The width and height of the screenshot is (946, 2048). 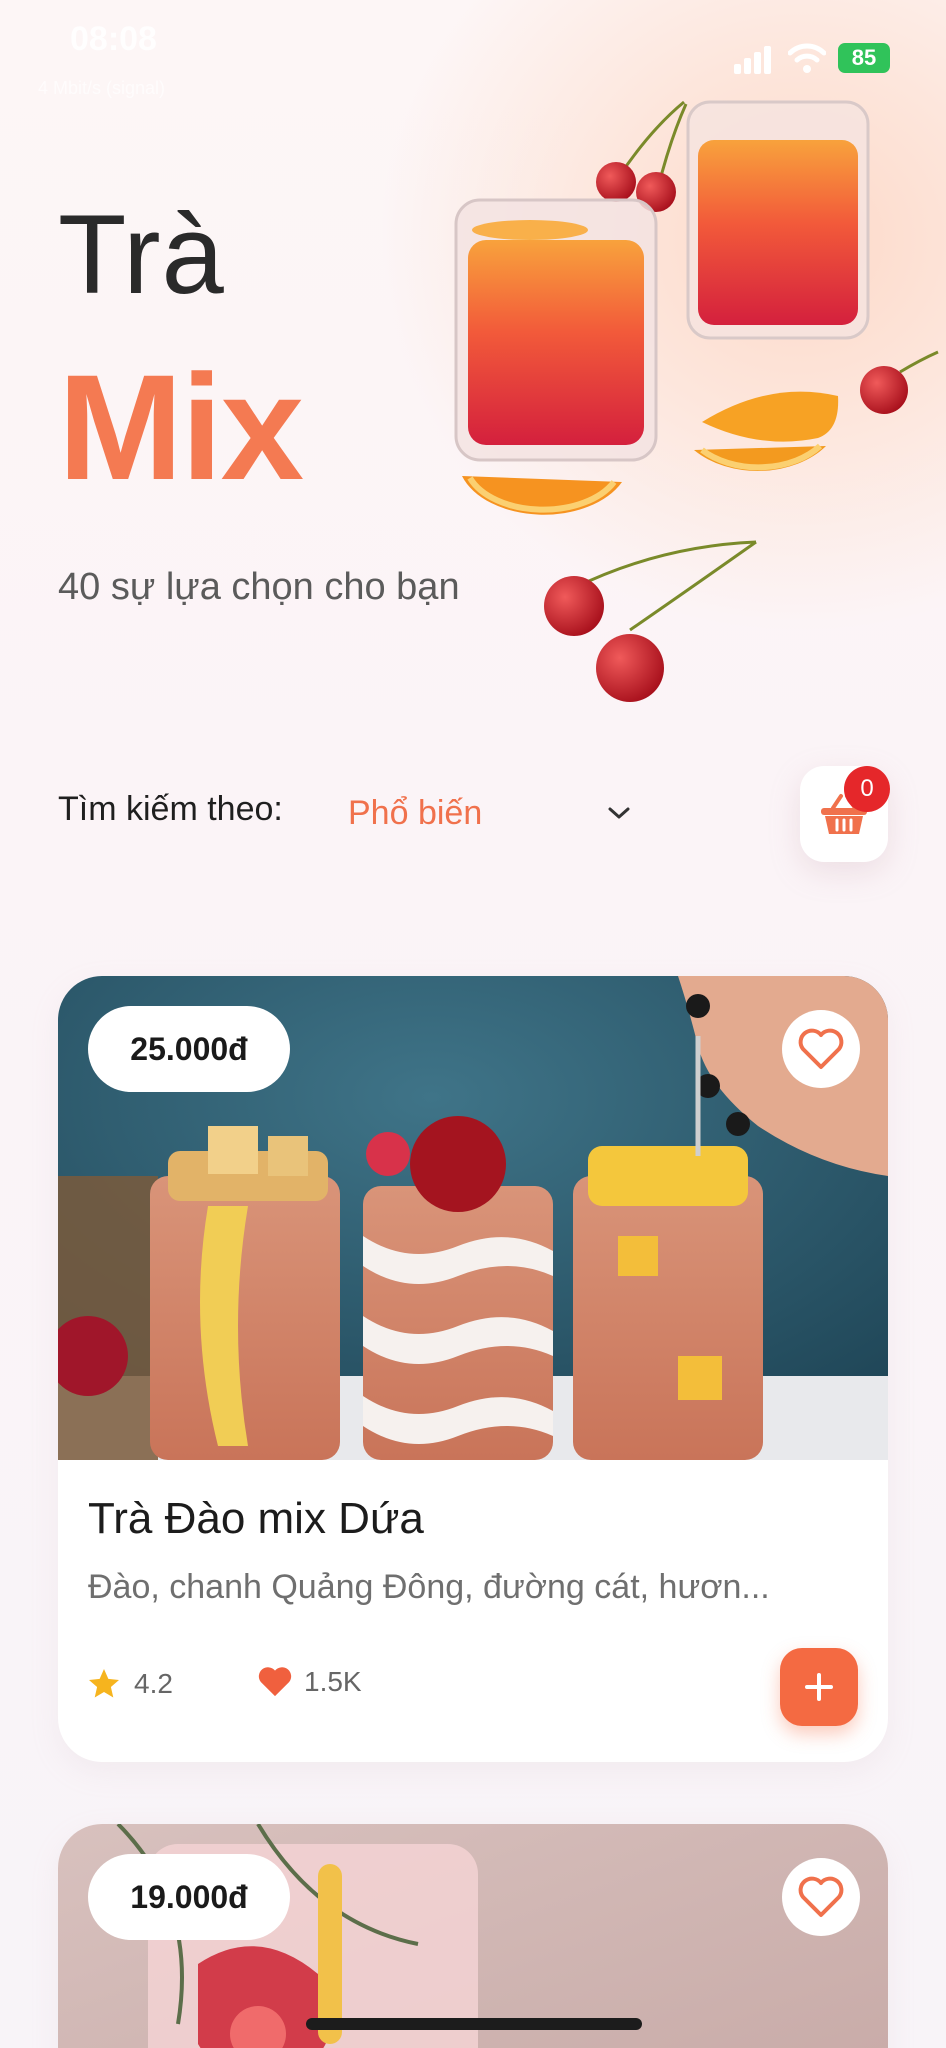 What do you see at coordinates (129, 1684) in the screenshot?
I see `product-rating: 4.2` at bounding box center [129, 1684].